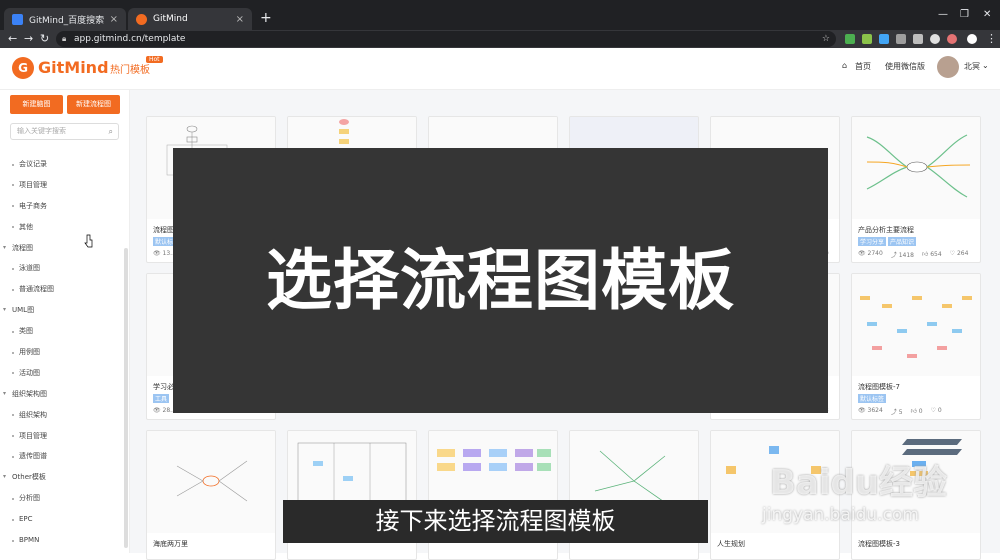 The height and width of the screenshot is (560, 1000). Describe the element at coordinates (61, 477) in the screenshot. I see `sidebar-group: Other模板` at that location.